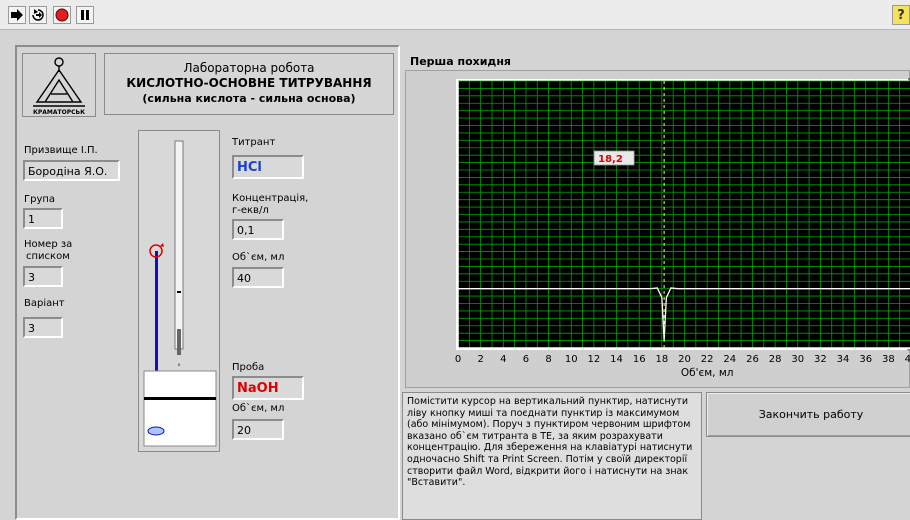 Image resolution: width=910 pixels, height=520 pixels. I want to click on surname-label: Призвище І.П., so click(61, 150).